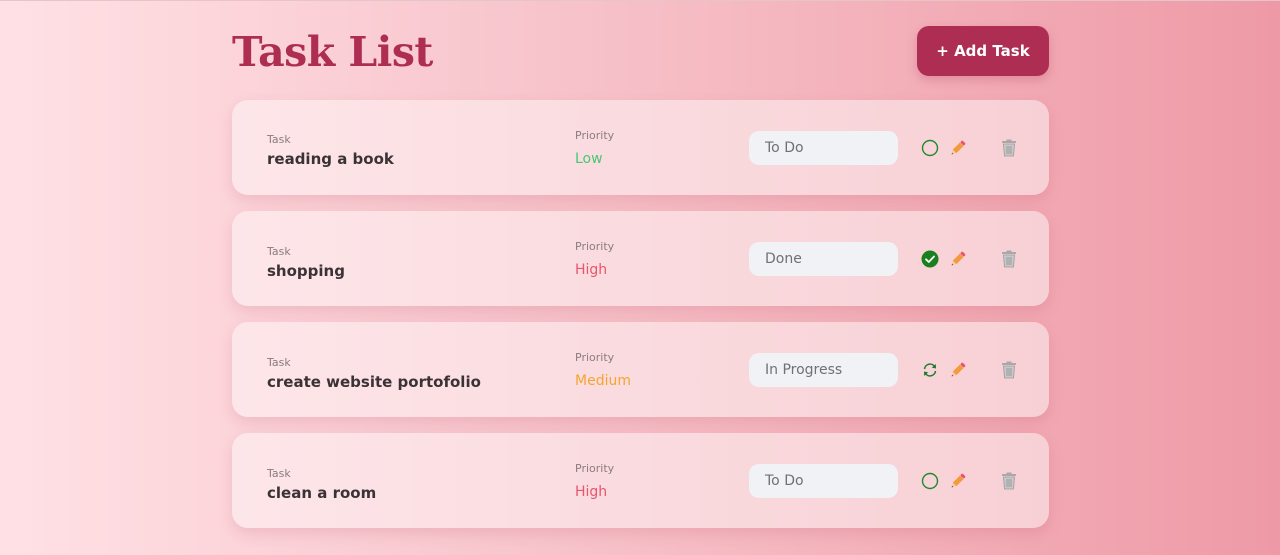 Image resolution: width=1280 pixels, height=555 pixels. I want to click on add-task-button: + Add Task, so click(983, 51).